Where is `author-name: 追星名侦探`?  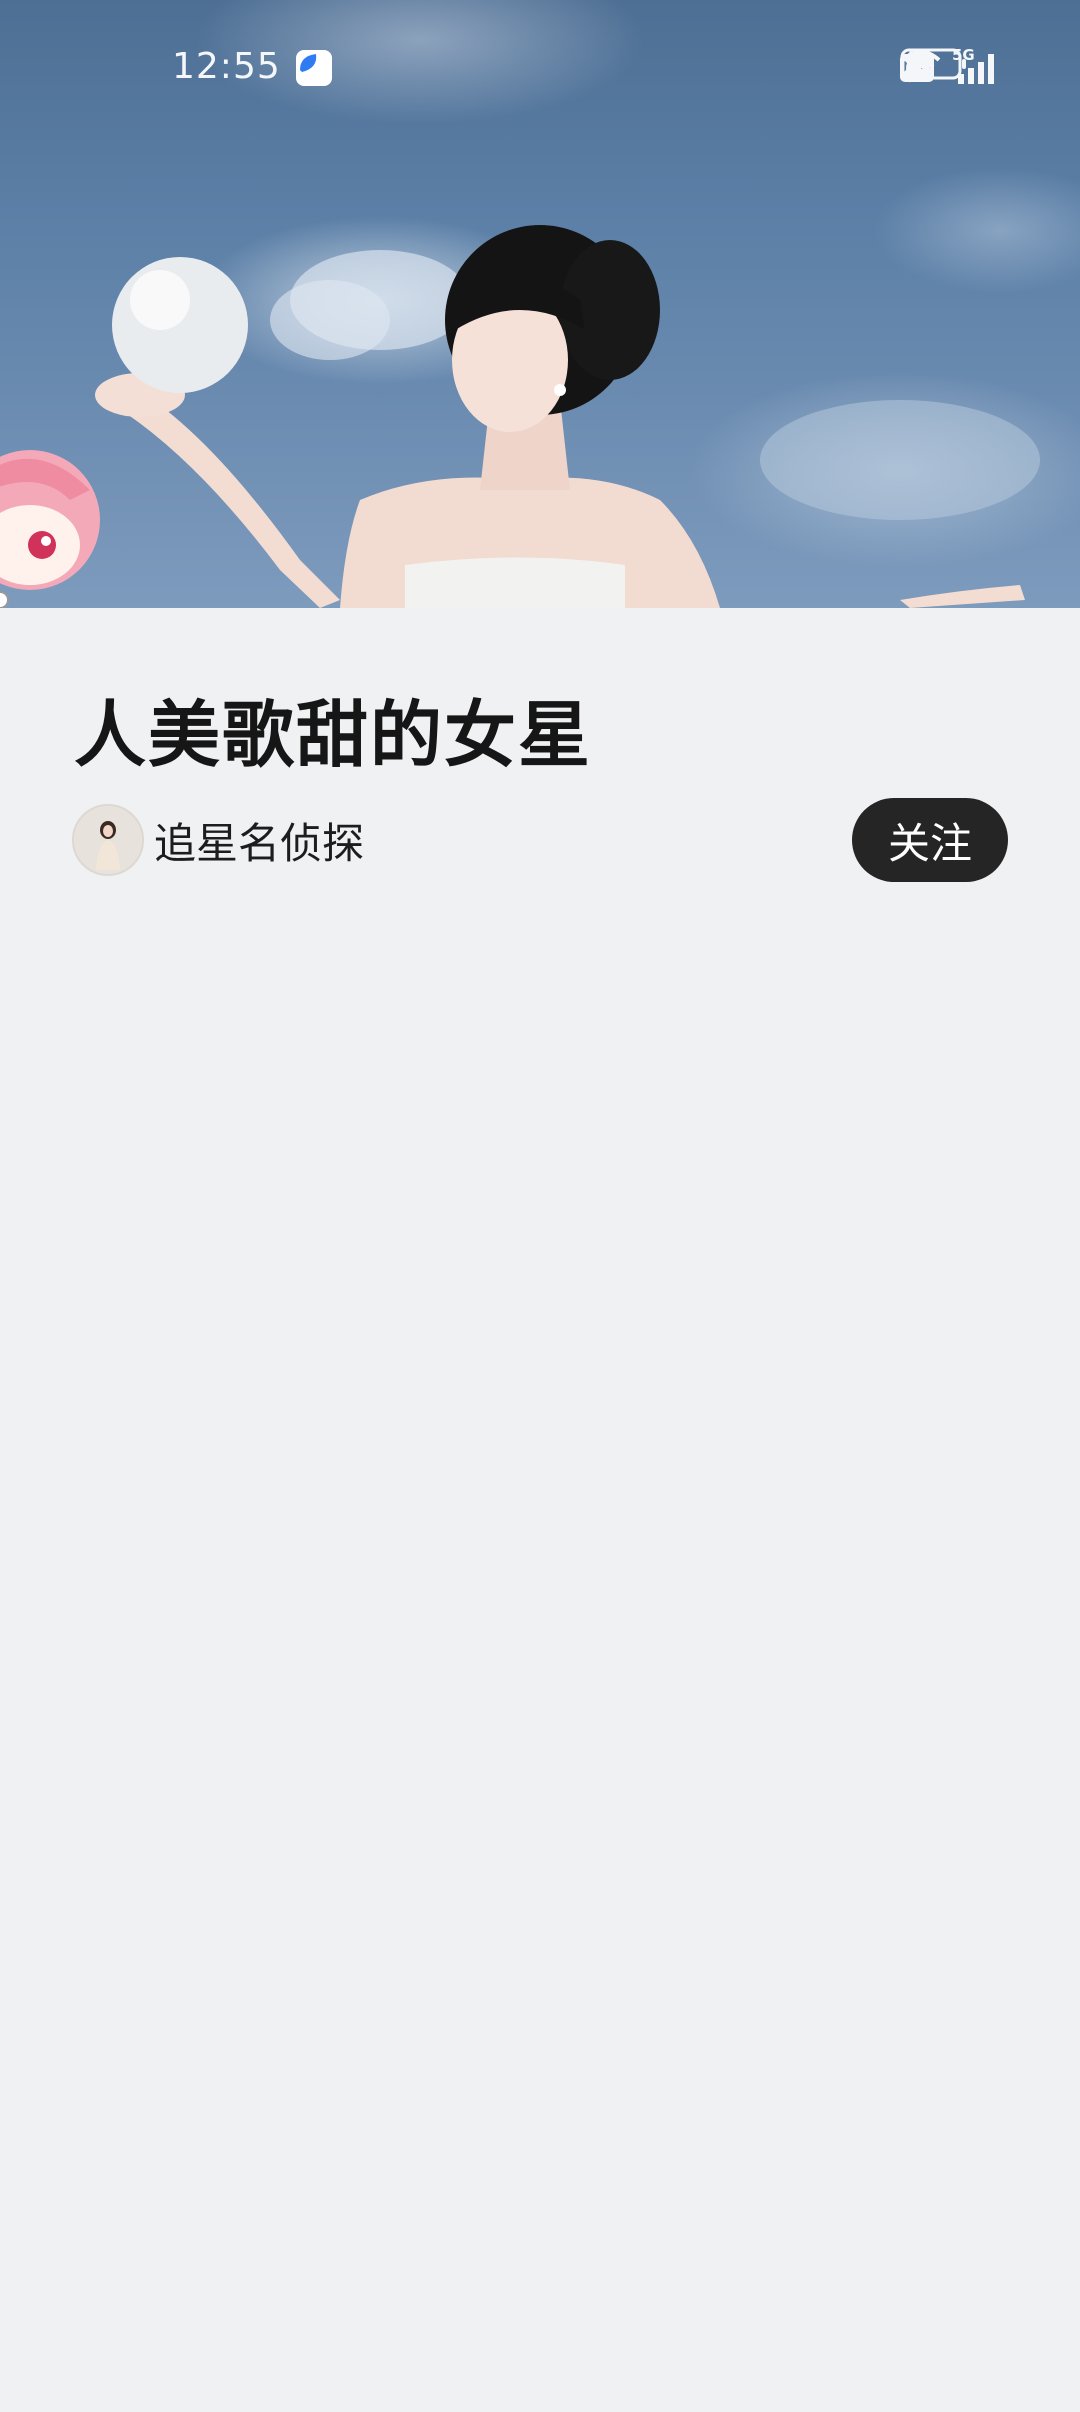 author-name: 追星名侦探 is located at coordinates (259, 840).